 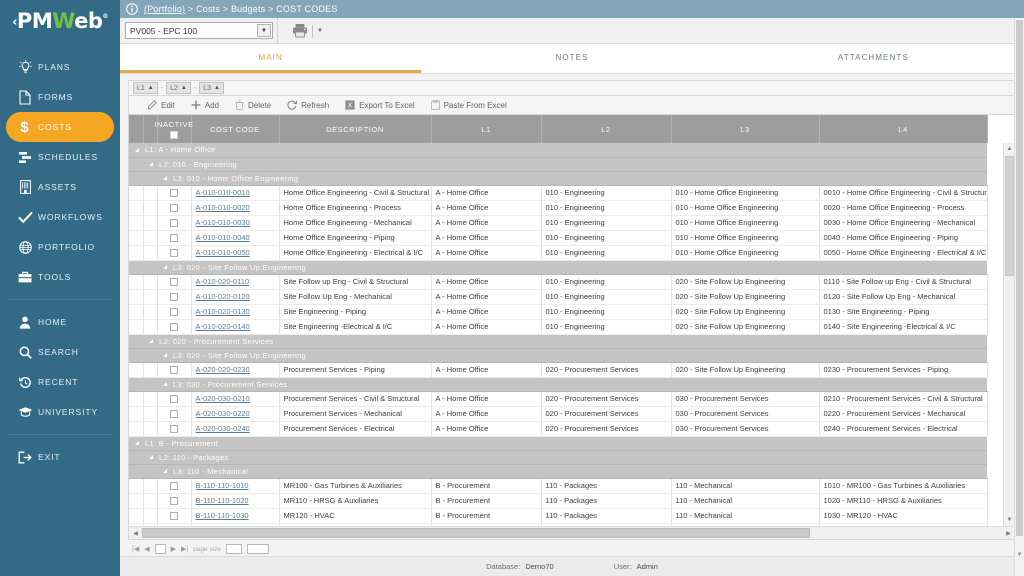 I want to click on cost-code-link: A-020-020-0230, so click(x=223, y=369).